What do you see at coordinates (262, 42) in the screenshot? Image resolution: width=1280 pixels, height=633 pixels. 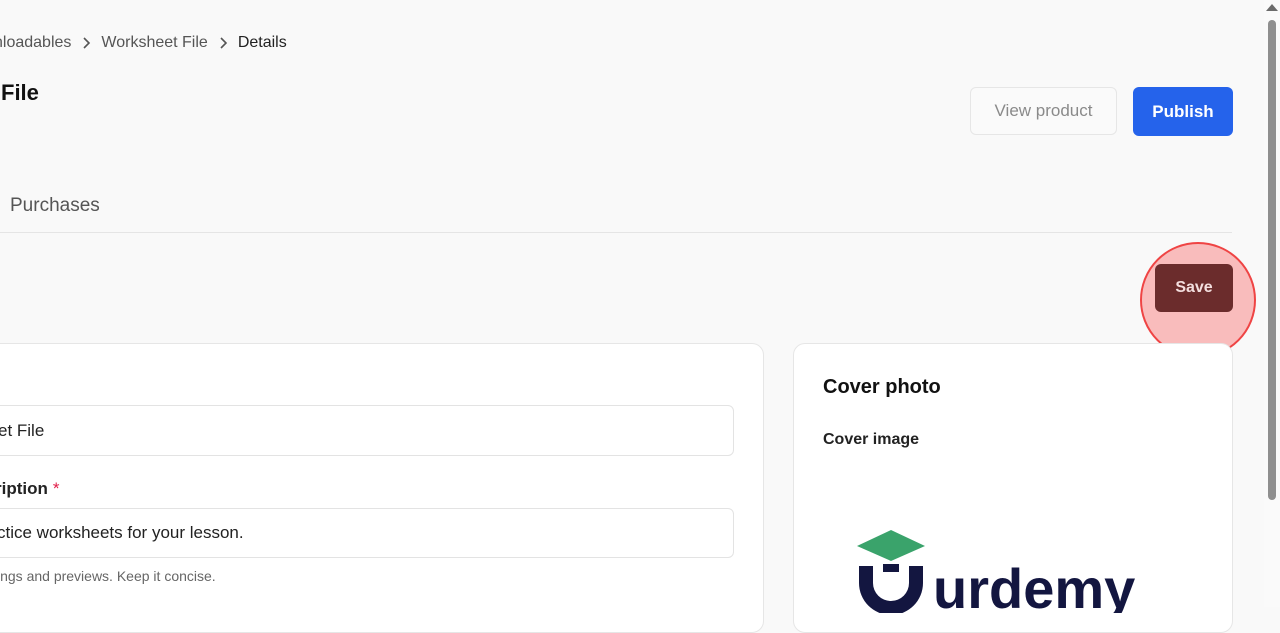 I see `breadcrumb-item-details: Details` at bounding box center [262, 42].